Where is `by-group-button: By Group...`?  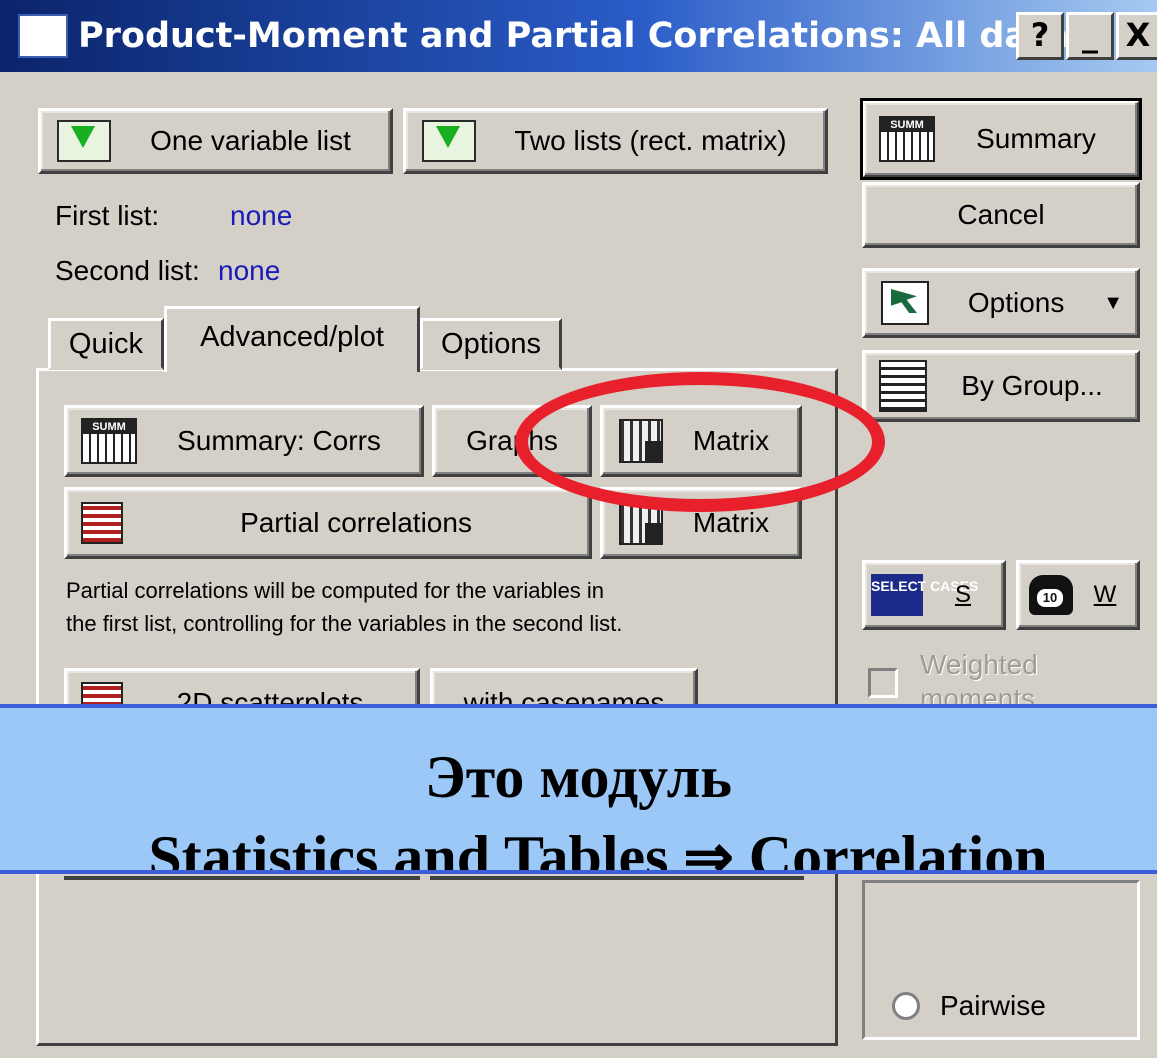
by-group-button: By Group... is located at coordinates (1001, 386).